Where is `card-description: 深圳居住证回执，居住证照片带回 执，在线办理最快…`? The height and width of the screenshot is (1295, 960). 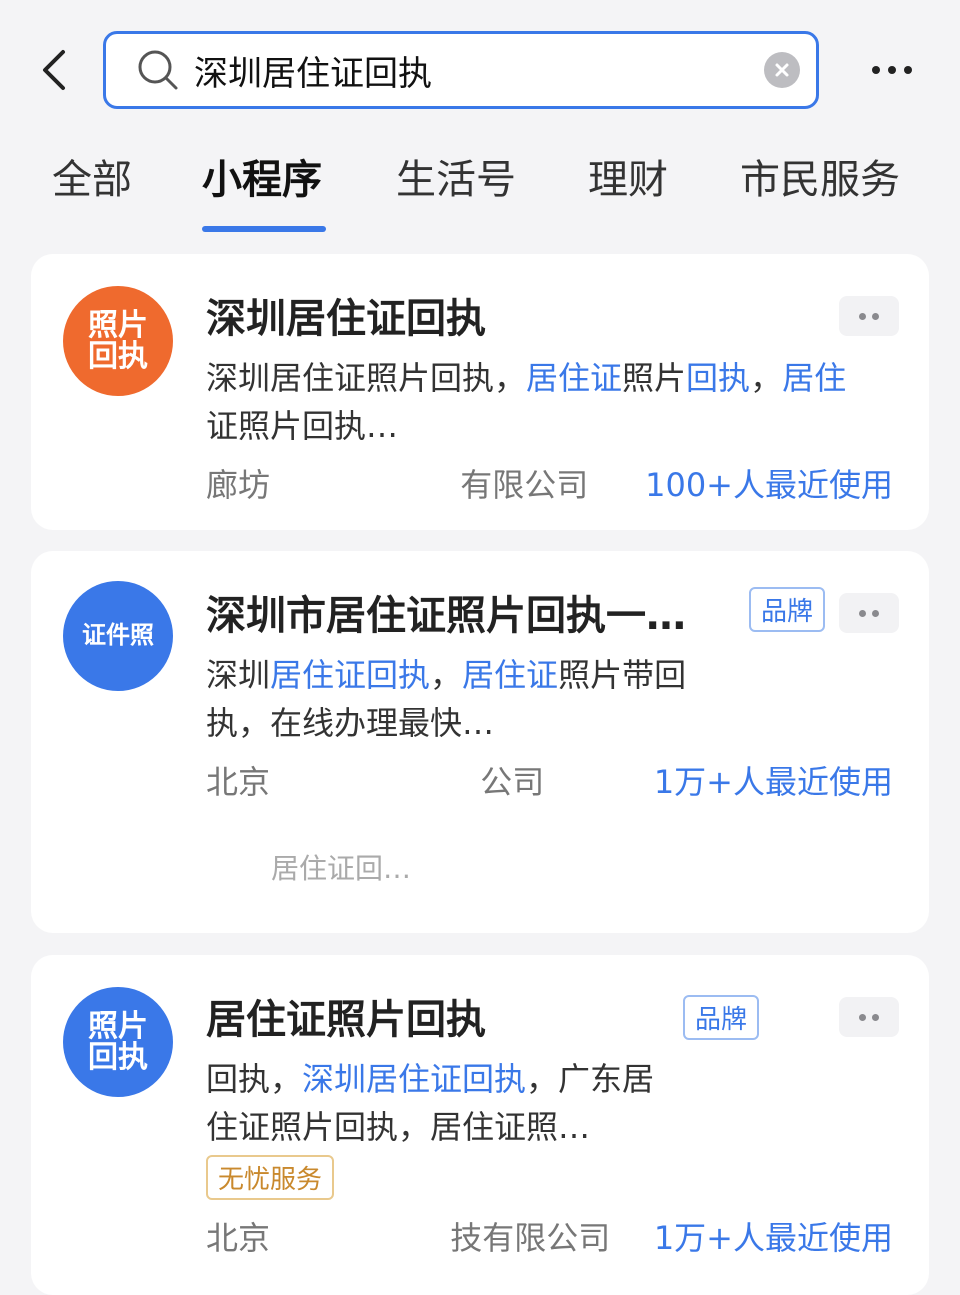 card-description: 深圳居住证回执，居住证照片带回 执，在线办理最快… is located at coordinates (446, 699).